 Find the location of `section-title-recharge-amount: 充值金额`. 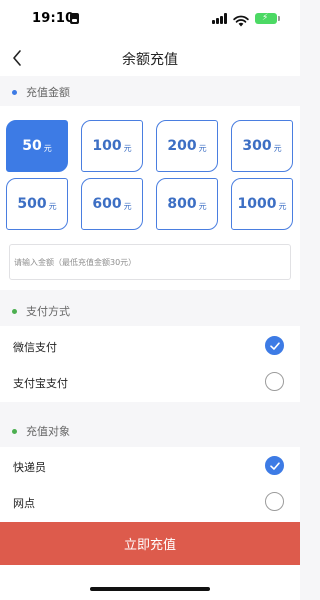

section-title-recharge-amount: 充值金额 is located at coordinates (41, 92).